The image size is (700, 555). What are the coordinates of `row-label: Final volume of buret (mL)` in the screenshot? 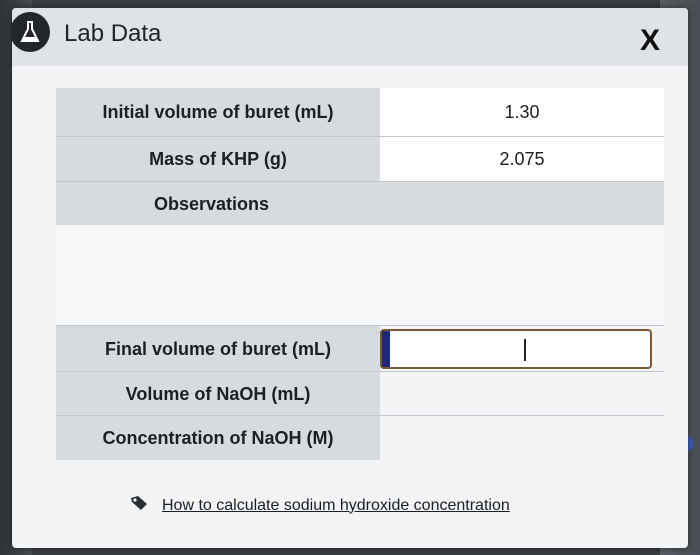 It's located at (218, 349).